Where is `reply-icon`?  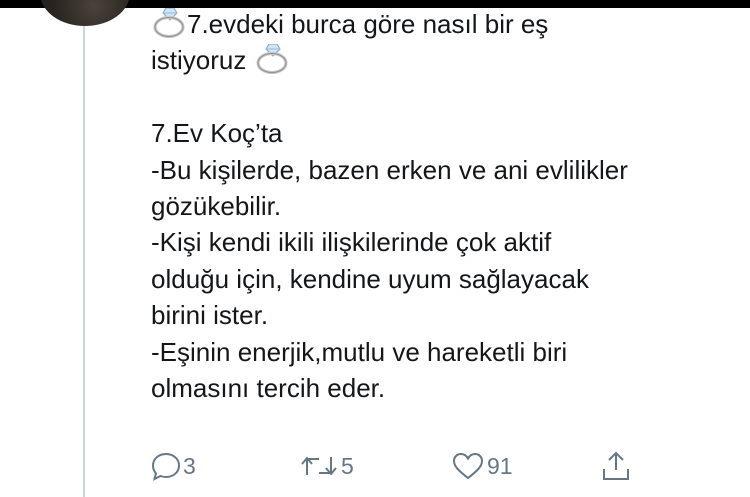 reply-icon is located at coordinates (166, 466).